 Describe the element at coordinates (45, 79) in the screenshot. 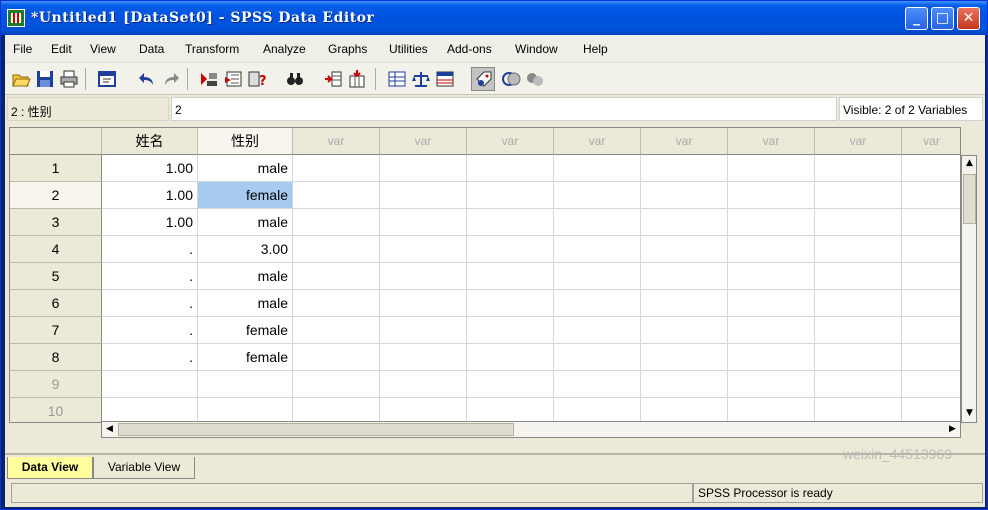

I see `save-icon` at that location.